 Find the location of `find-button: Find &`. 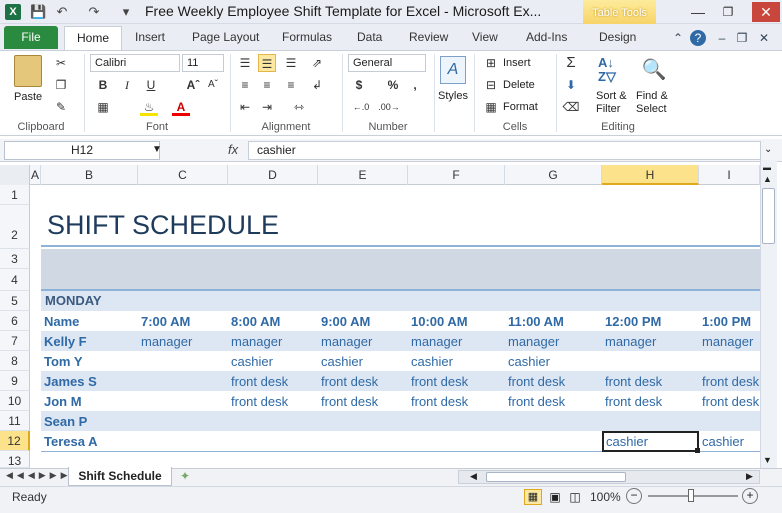

find-button: Find & is located at coordinates (652, 96).